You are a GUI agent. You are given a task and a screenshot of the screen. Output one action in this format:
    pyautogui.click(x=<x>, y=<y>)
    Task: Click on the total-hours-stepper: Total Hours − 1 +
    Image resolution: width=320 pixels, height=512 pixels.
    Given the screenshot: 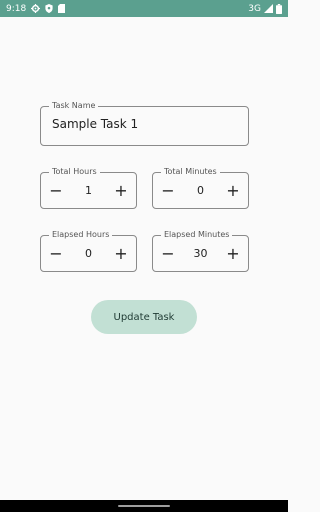 What is the action you would take?
    pyautogui.click(x=88, y=187)
    